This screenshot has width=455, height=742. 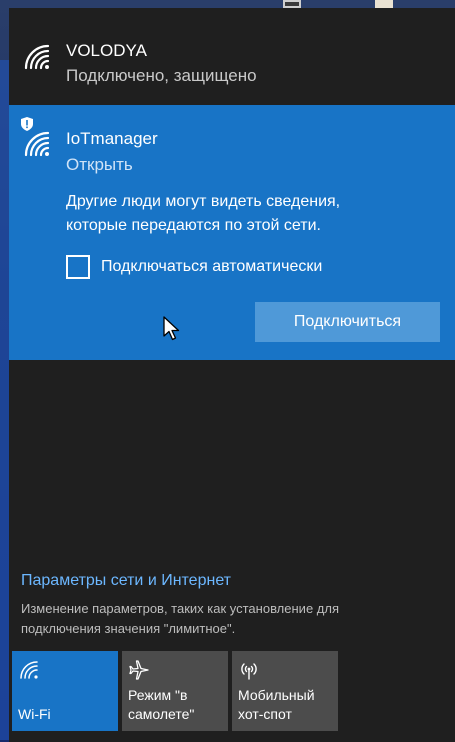 I want to click on tile-label: Мобильный хот-спот, so click(x=276, y=704).